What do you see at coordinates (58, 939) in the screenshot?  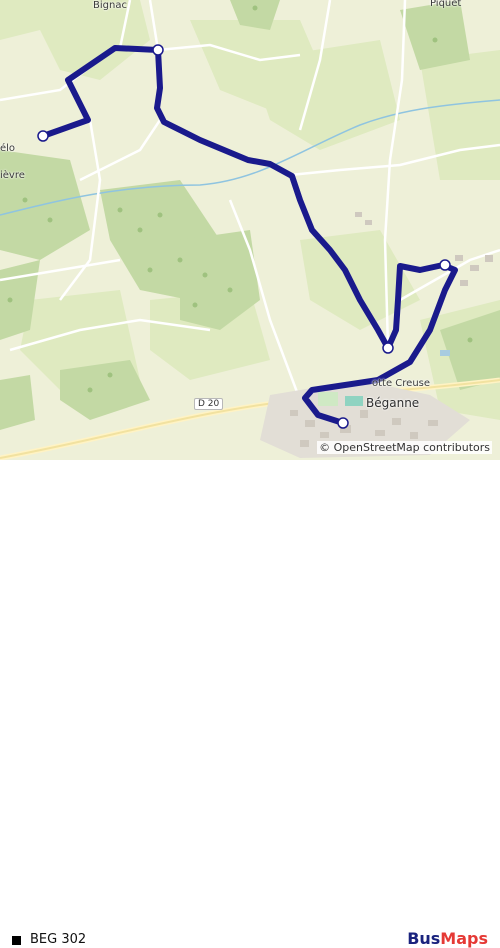 I see `line-name-label: BEG 302` at bounding box center [58, 939].